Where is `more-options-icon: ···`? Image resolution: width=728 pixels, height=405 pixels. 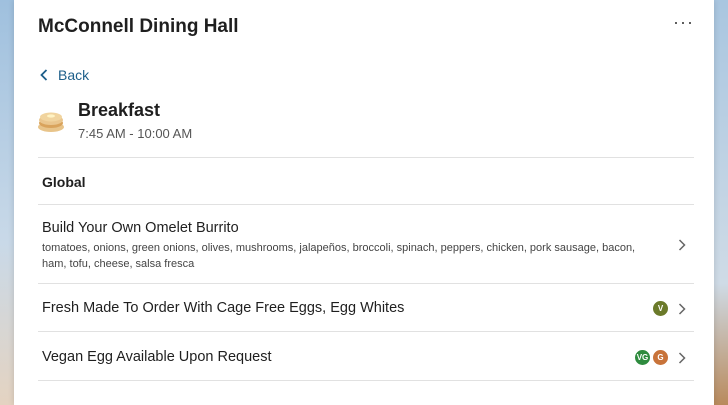 more-options-icon: ··· is located at coordinates (683, 22).